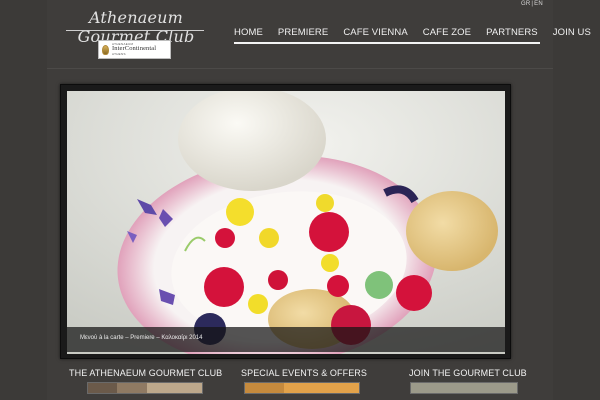 This screenshot has height=400, width=600. What do you see at coordinates (525, 4) in the screenshot?
I see `lang-gr-link: GR` at bounding box center [525, 4].